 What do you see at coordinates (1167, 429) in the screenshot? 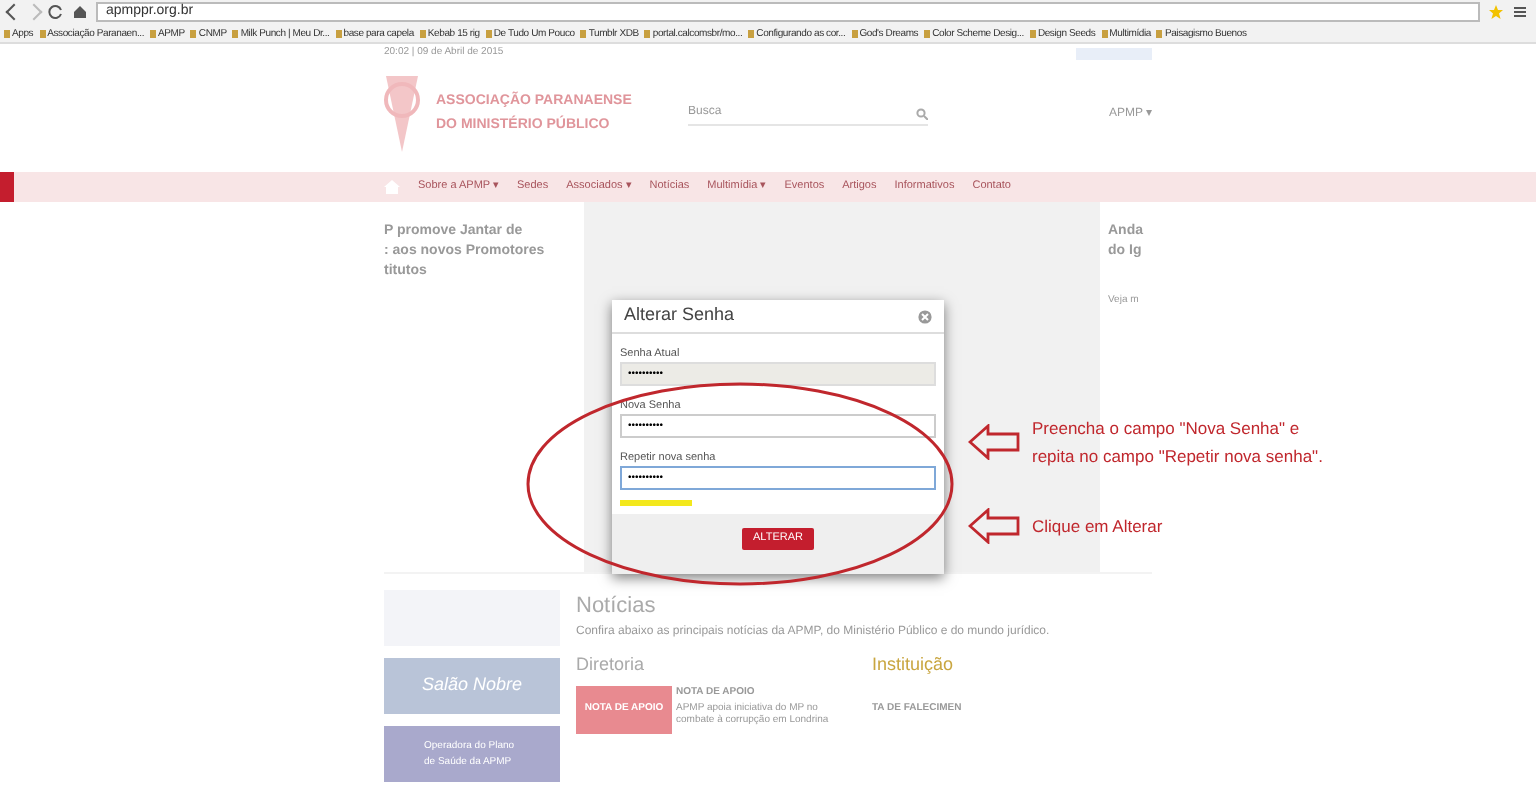
I see `annotation-text: Preencha o campo "Nova Senha" e` at bounding box center [1167, 429].